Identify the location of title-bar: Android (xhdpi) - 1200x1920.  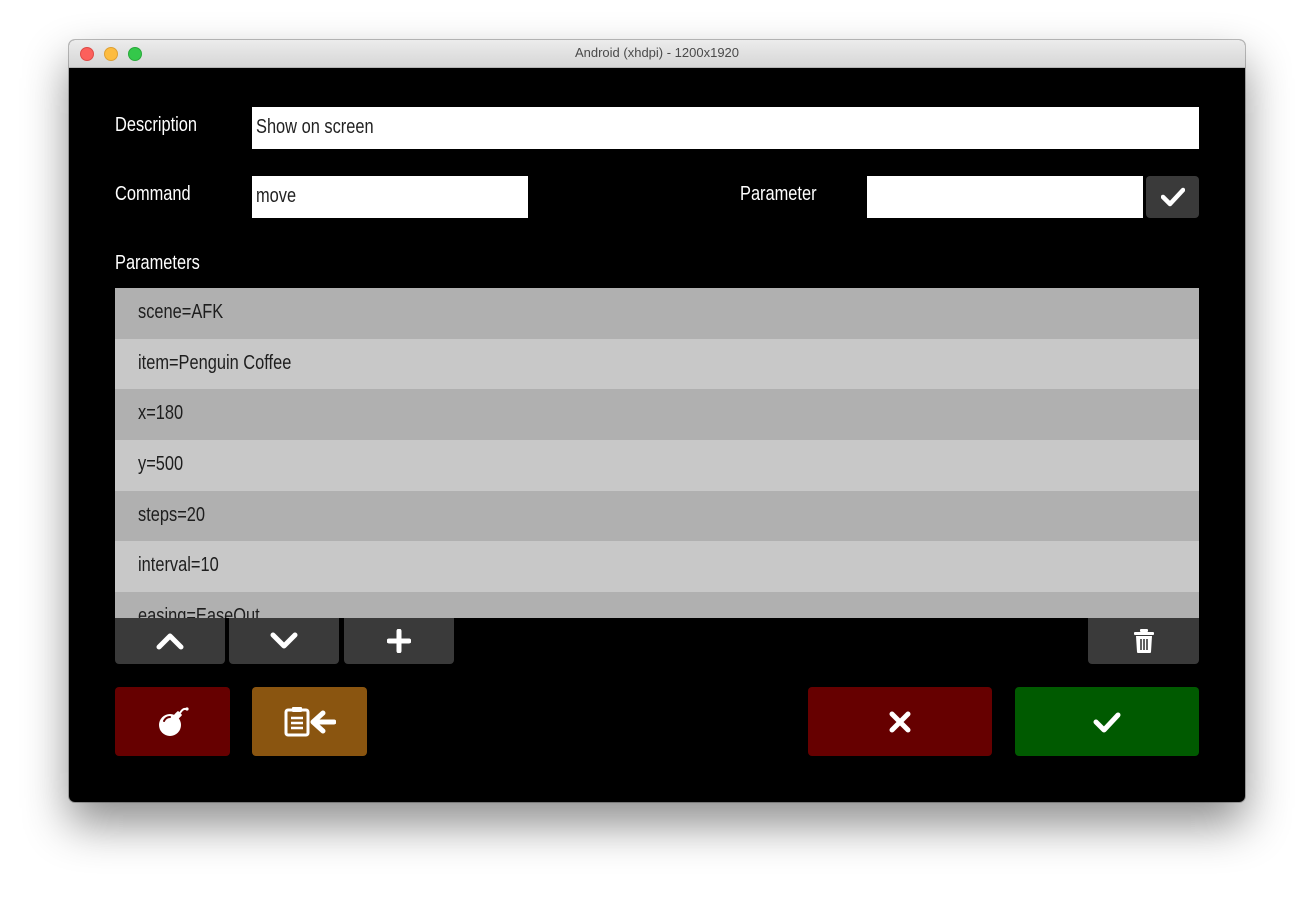
(657, 54).